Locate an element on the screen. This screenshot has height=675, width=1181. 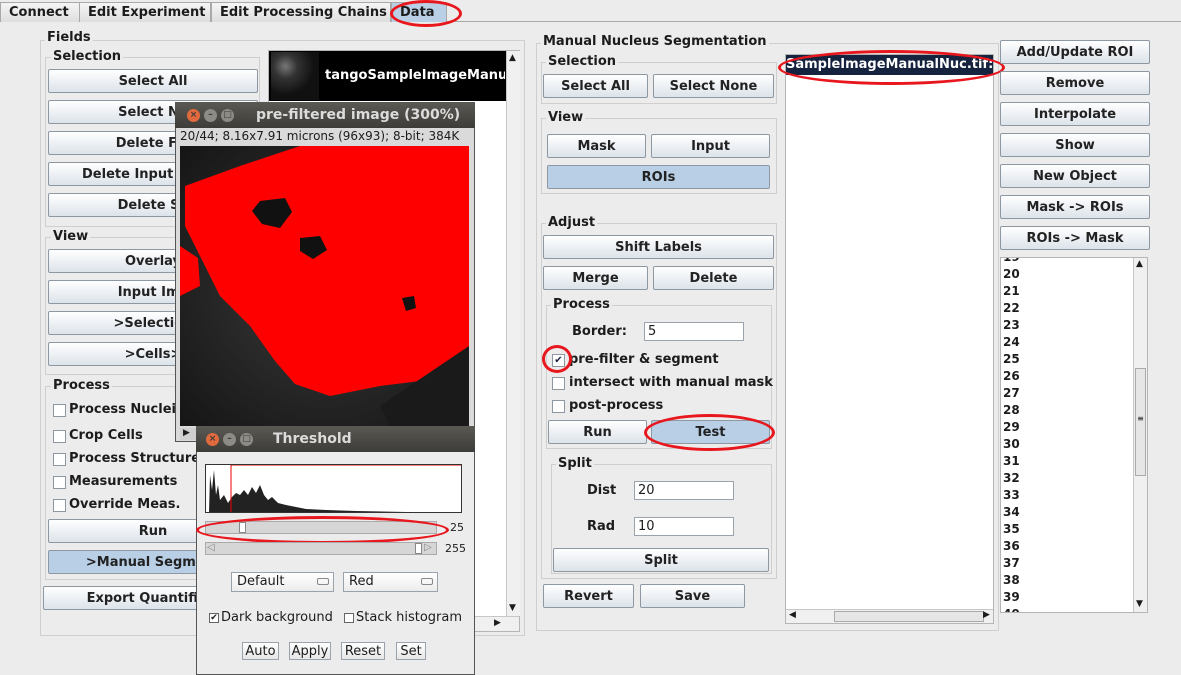
measurements-checkbox is located at coordinates (59, 482).